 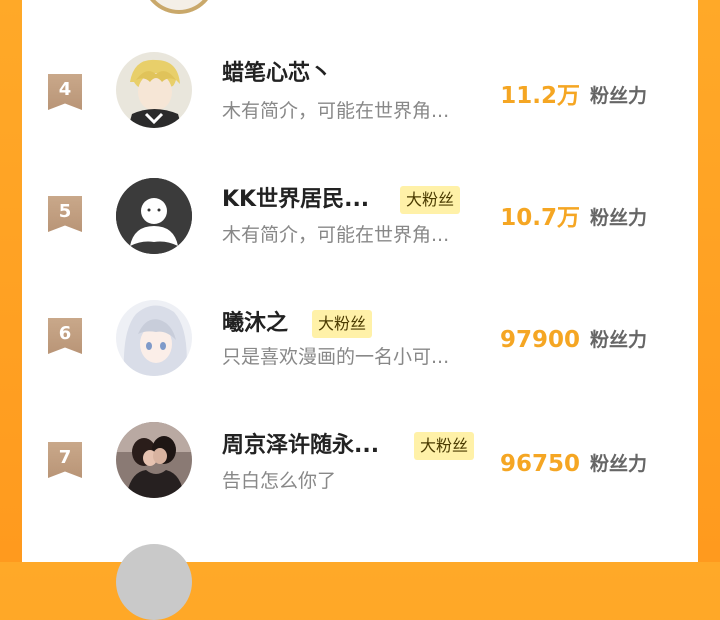 I want to click on rank-badge: 4, so click(x=65, y=92).